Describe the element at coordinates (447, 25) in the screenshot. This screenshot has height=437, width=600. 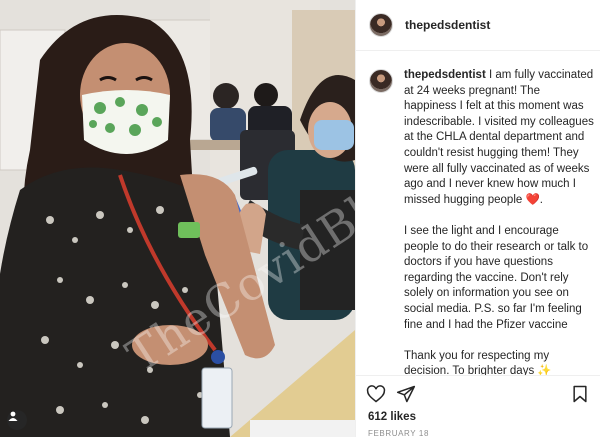
I see `header-username: thepedsdentist` at that location.